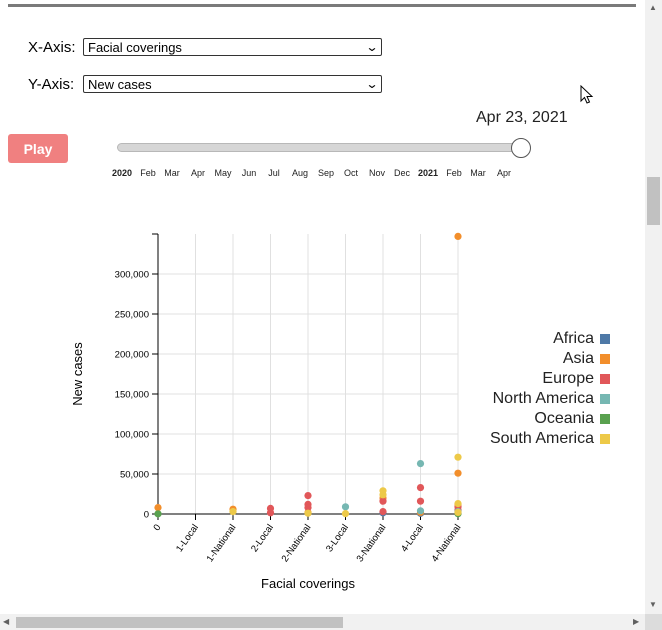  What do you see at coordinates (550, 339) in the screenshot?
I see `legend-item: Africa` at bounding box center [550, 339].